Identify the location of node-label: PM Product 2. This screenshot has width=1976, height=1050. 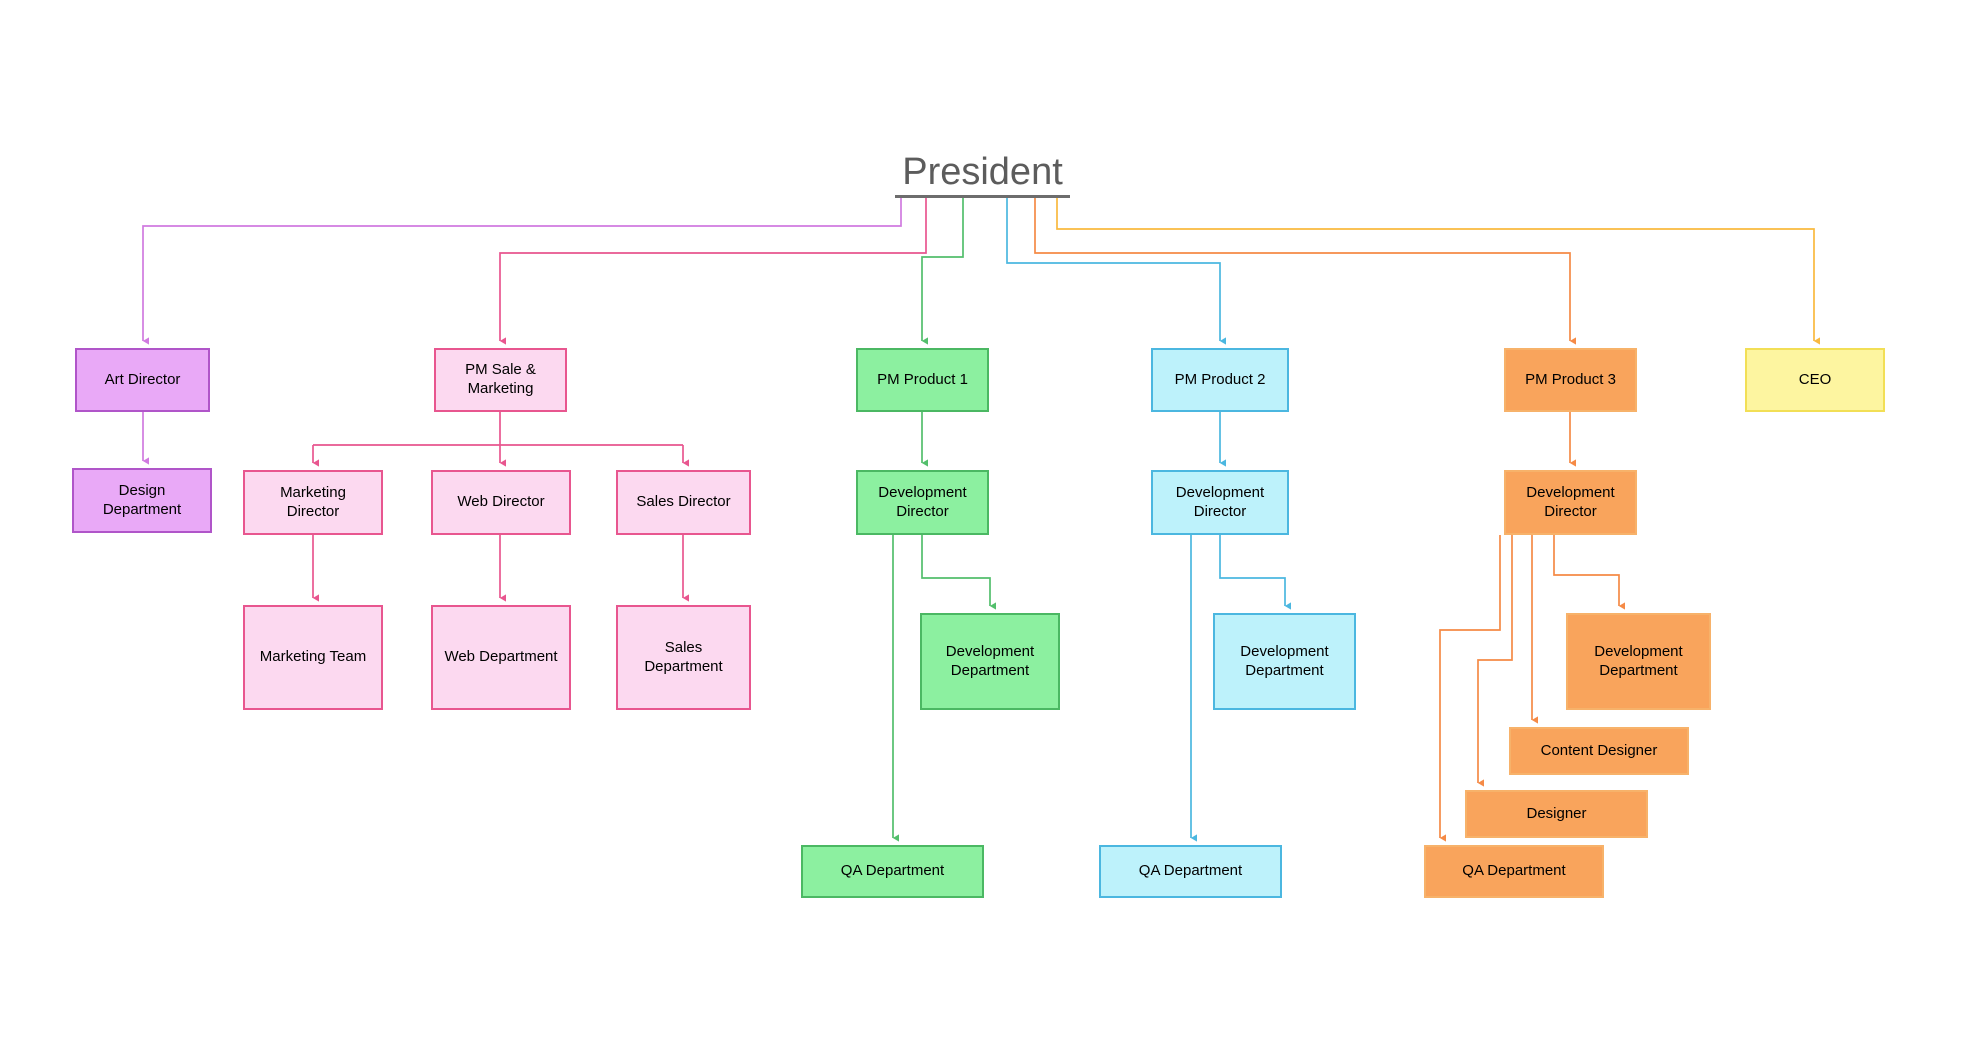
(1220, 379).